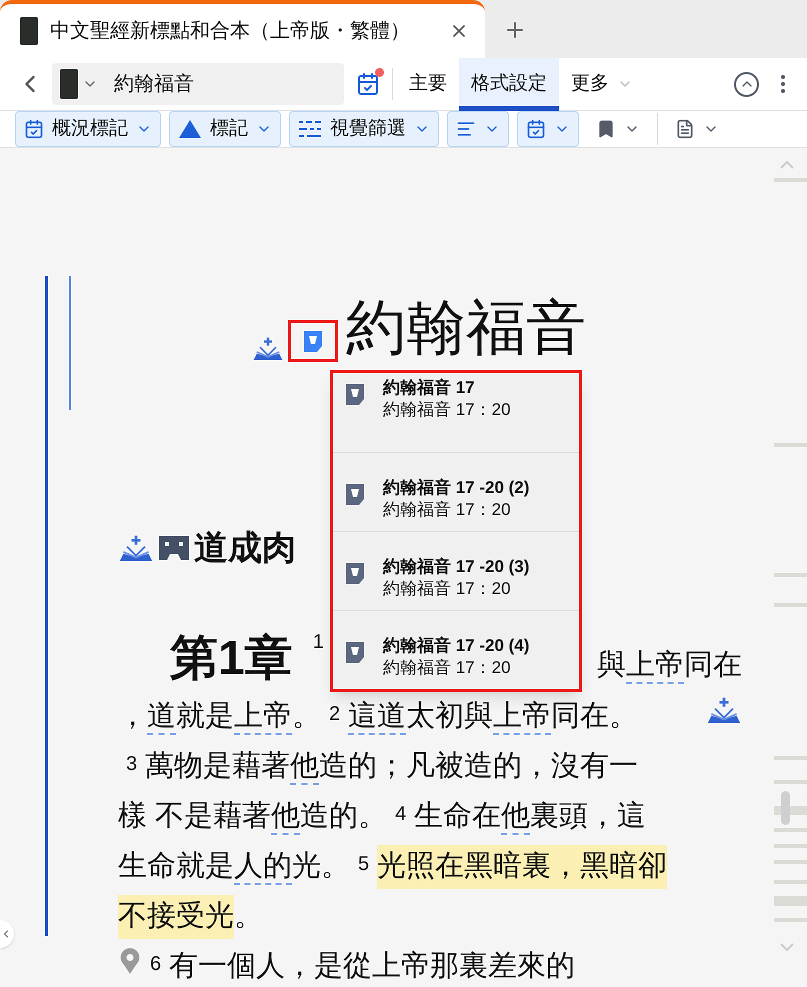 The image size is (807, 987). Describe the element at coordinates (429, 388) in the screenshot. I see `item-title: 約翰福音 17` at that location.